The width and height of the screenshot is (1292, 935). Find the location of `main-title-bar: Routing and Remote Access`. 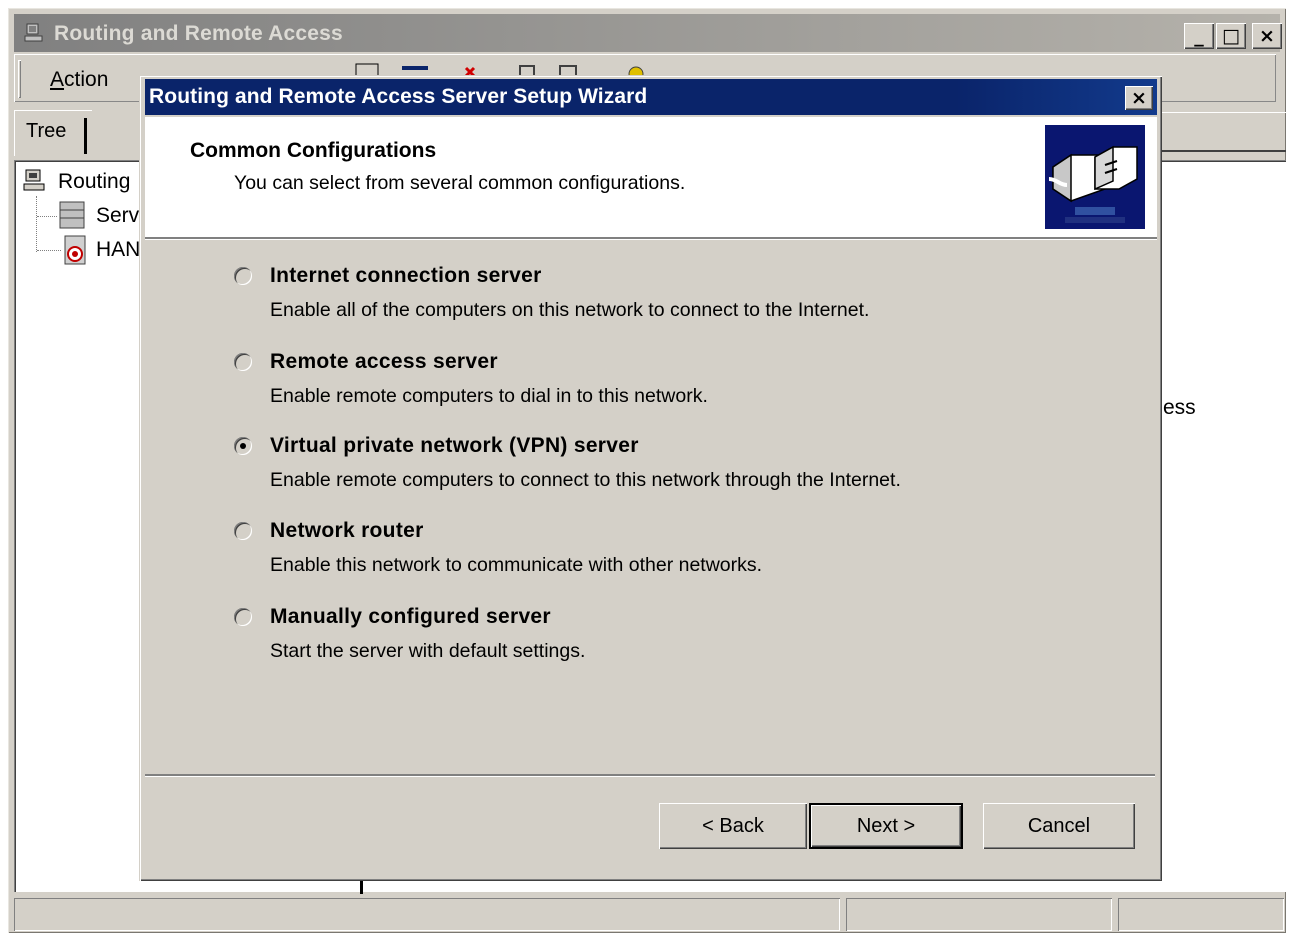

main-title-bar: Routing and Remote Access is located at coordinates (647, 33).